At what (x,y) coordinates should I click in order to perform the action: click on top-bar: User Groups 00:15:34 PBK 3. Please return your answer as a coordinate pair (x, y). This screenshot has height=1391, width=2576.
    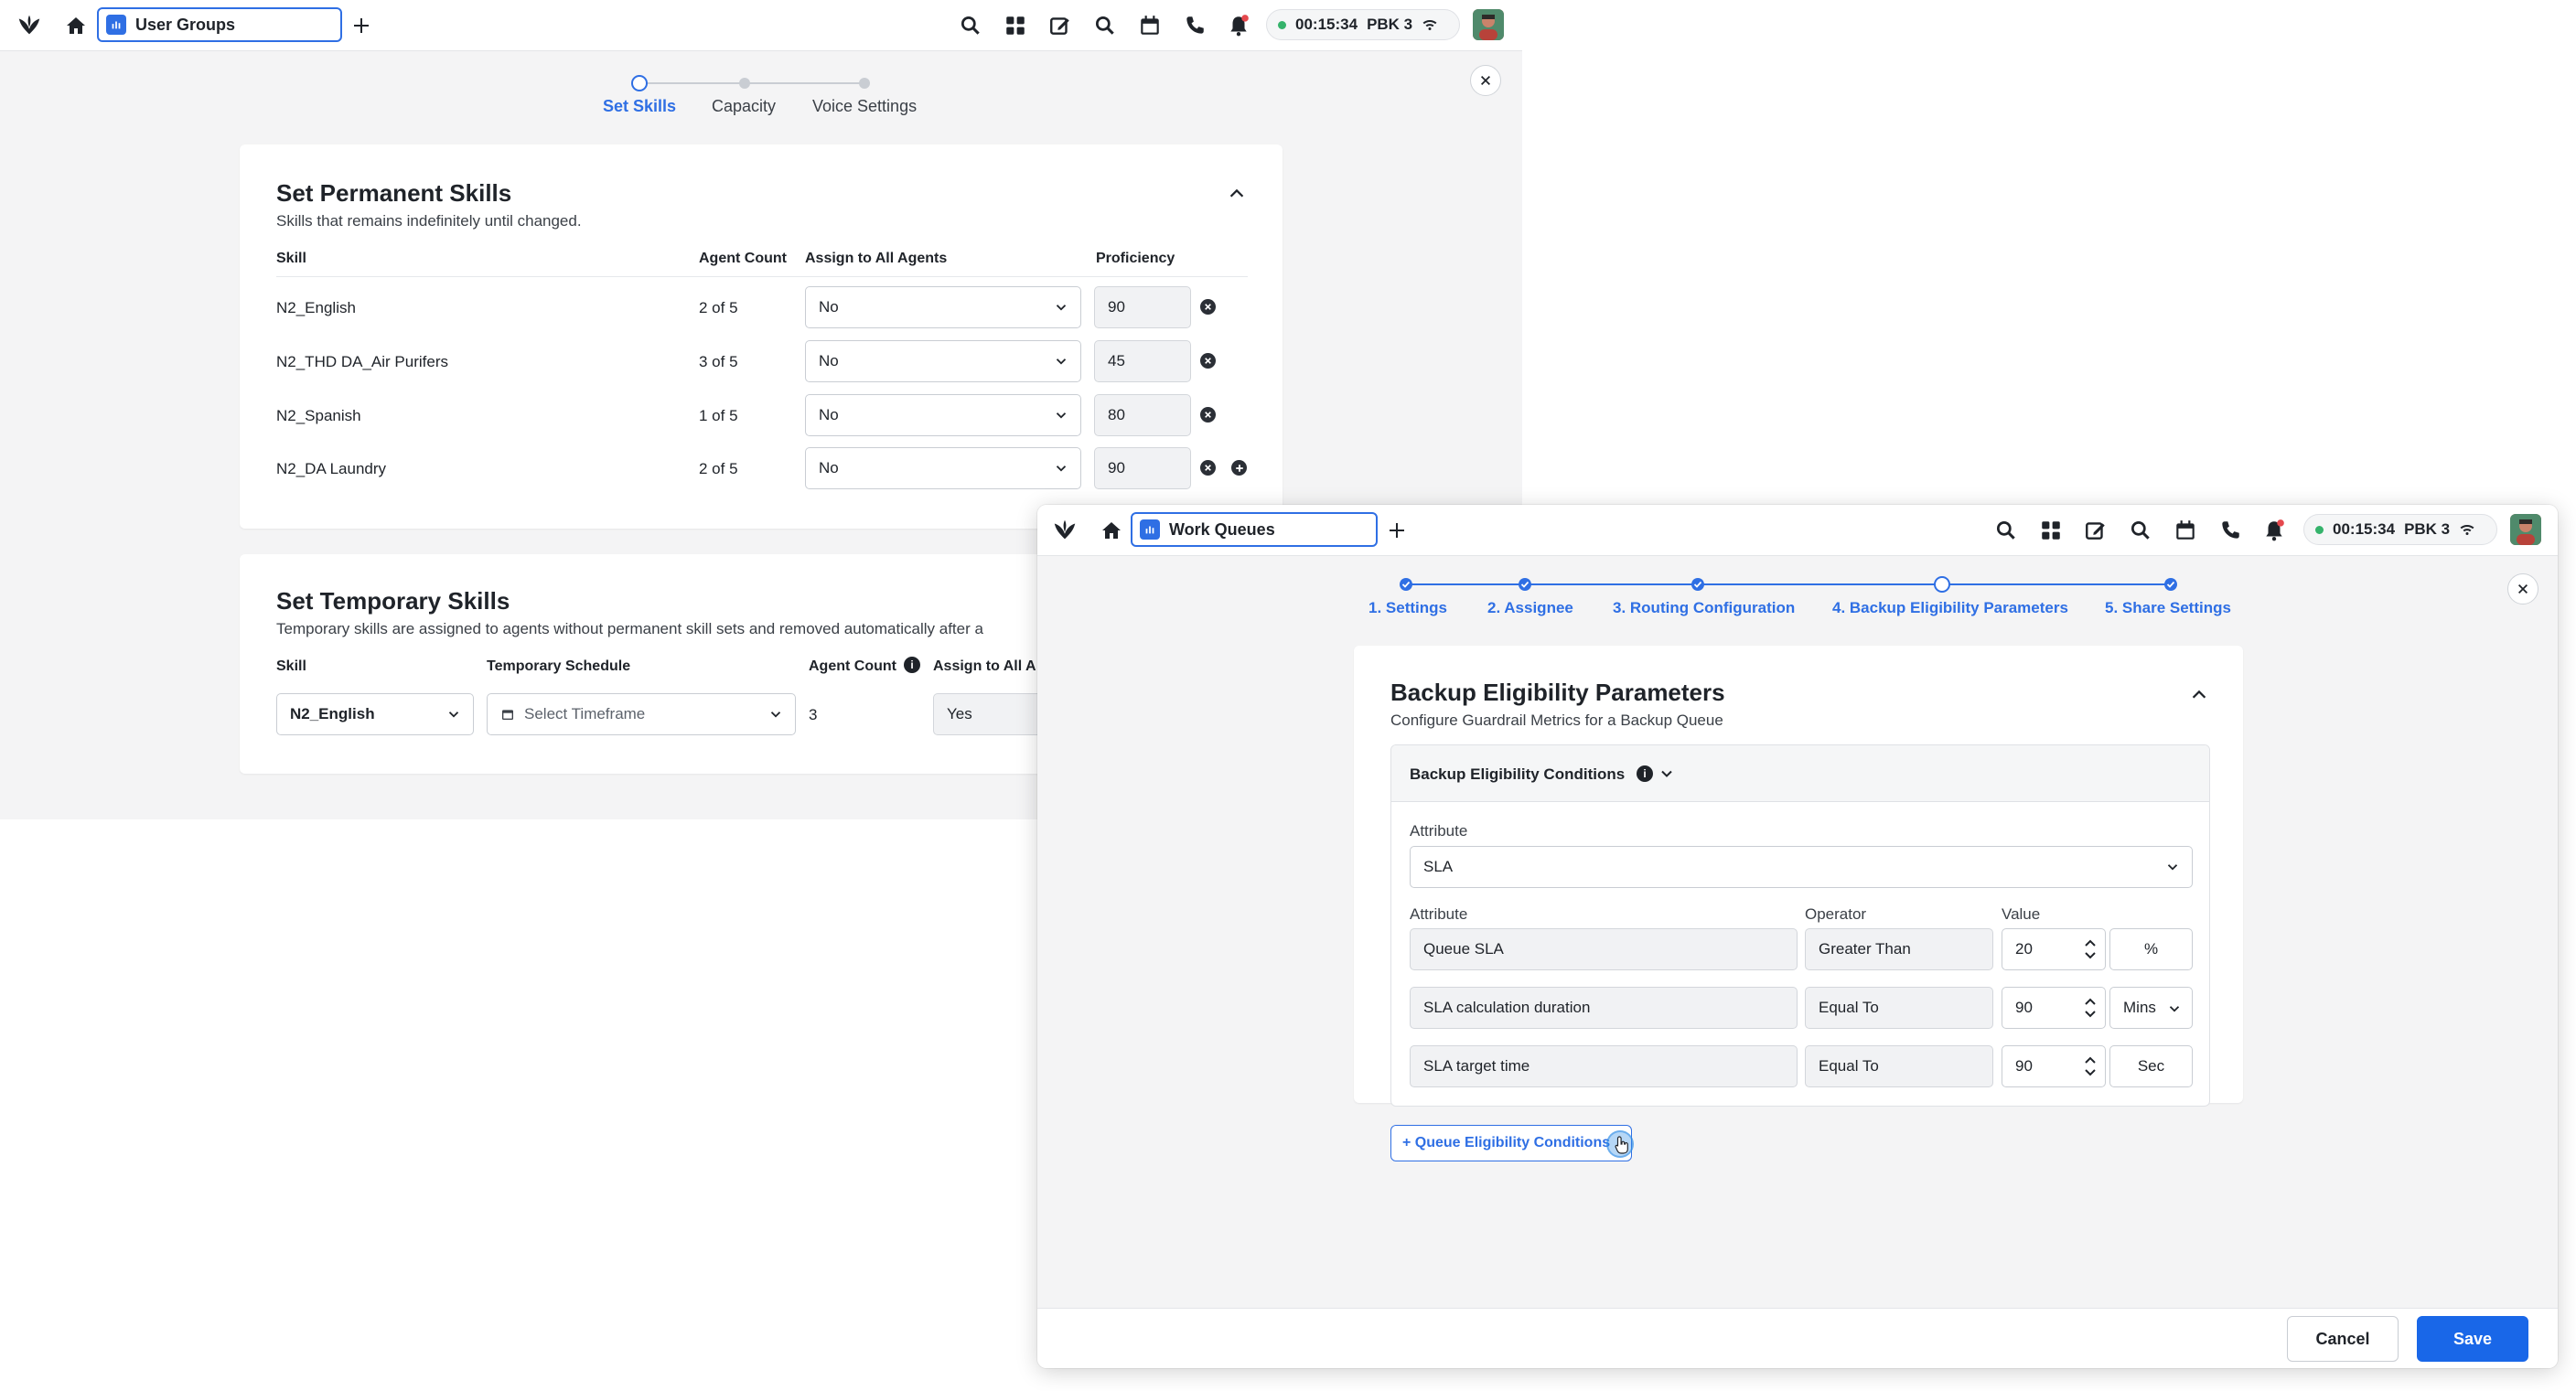
    Looking at the image, I should click on (761, 25).